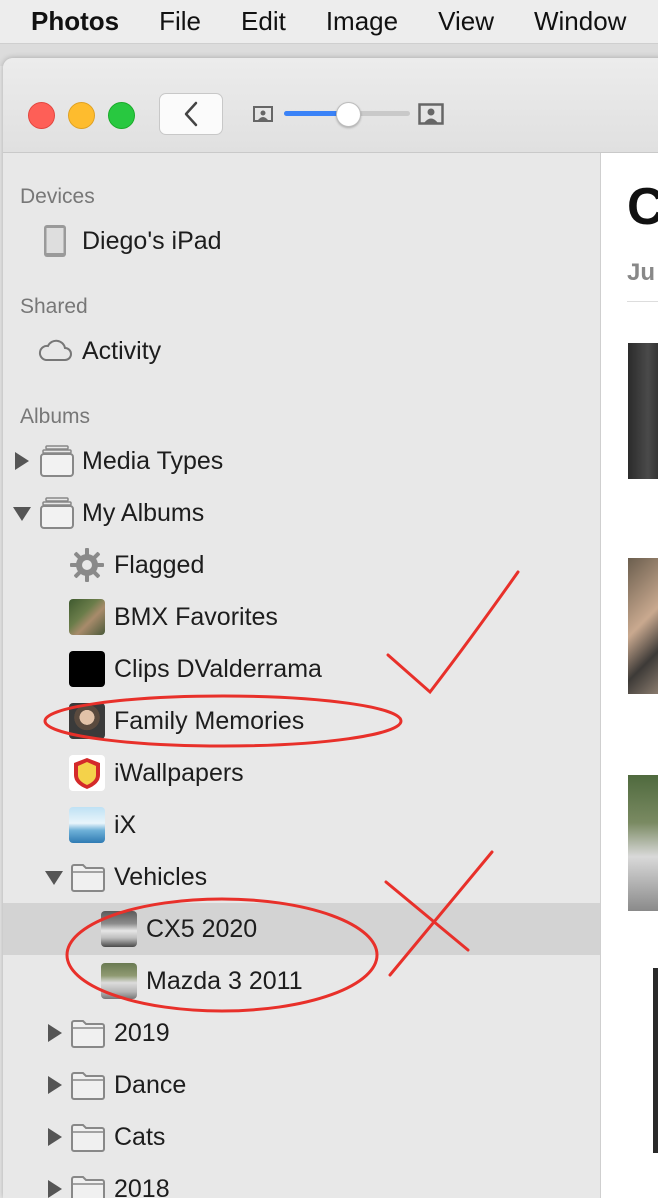 This screenshot has width=658, height=1198. I want to click on sidebar-item-label: 2018, so click(142, 1186).